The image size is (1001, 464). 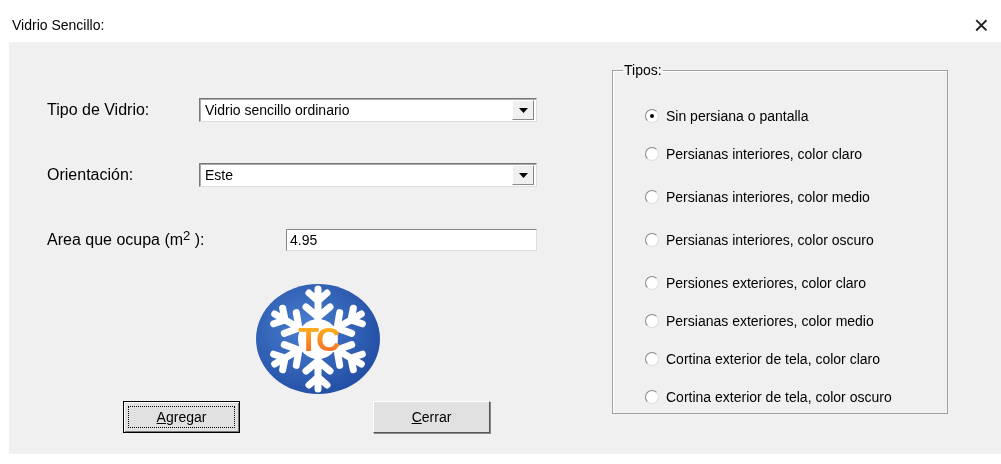 What do you see at coordinates (411, 240) in the screenshot?
I see `input-field: 4.95` at bounding box center [411, 240].